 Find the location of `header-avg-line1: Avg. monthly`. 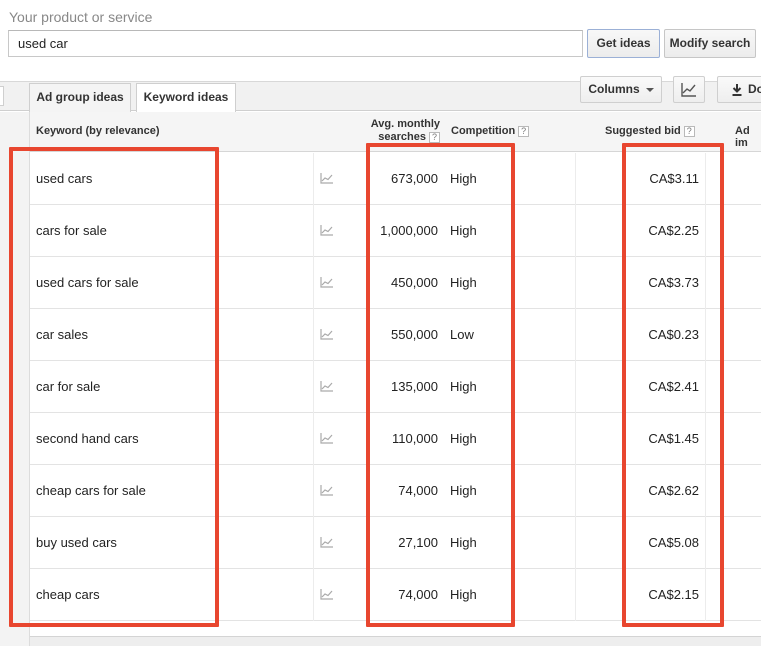

header-avg-line1: Avg. monthly is located at coordinates (405, 124).